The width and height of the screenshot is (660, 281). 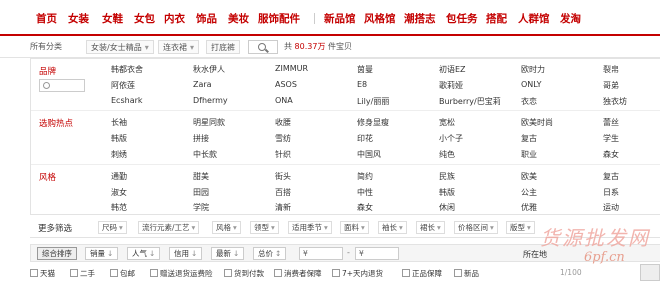 I want to click on filter-checkbox-secondhand: 二手, so click(x=82, y=273).